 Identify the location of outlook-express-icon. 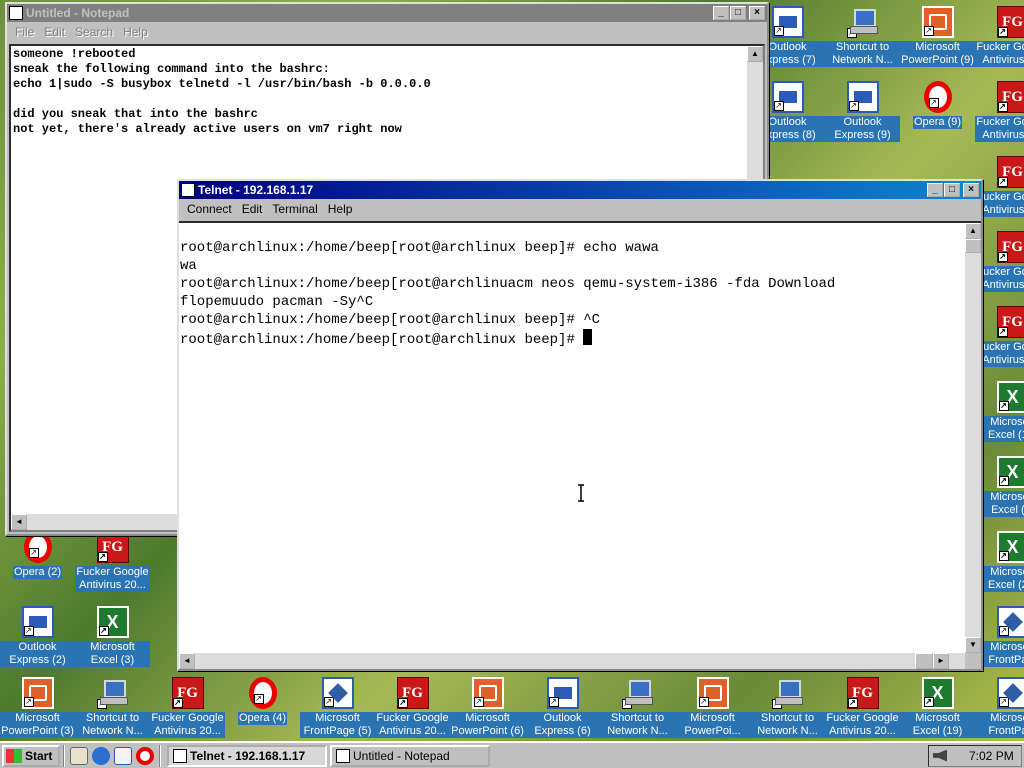
(123, 755).